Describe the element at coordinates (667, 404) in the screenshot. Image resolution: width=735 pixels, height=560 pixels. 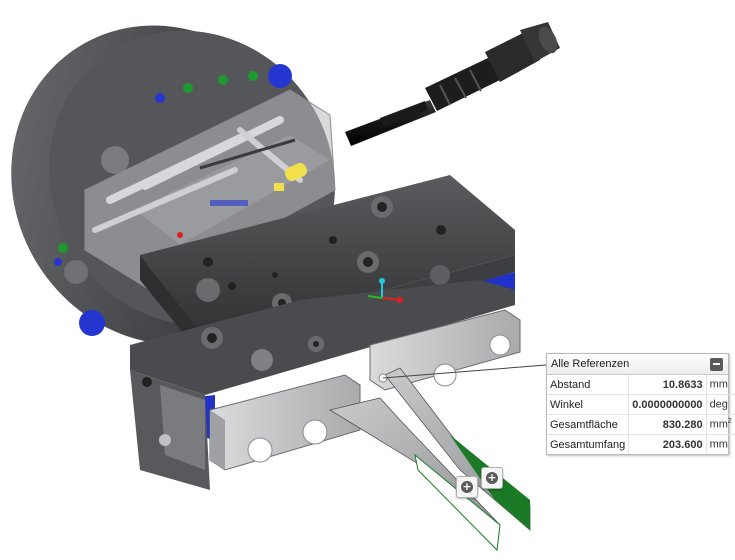
I see `measurement-value: 0.0000000000` at that location.